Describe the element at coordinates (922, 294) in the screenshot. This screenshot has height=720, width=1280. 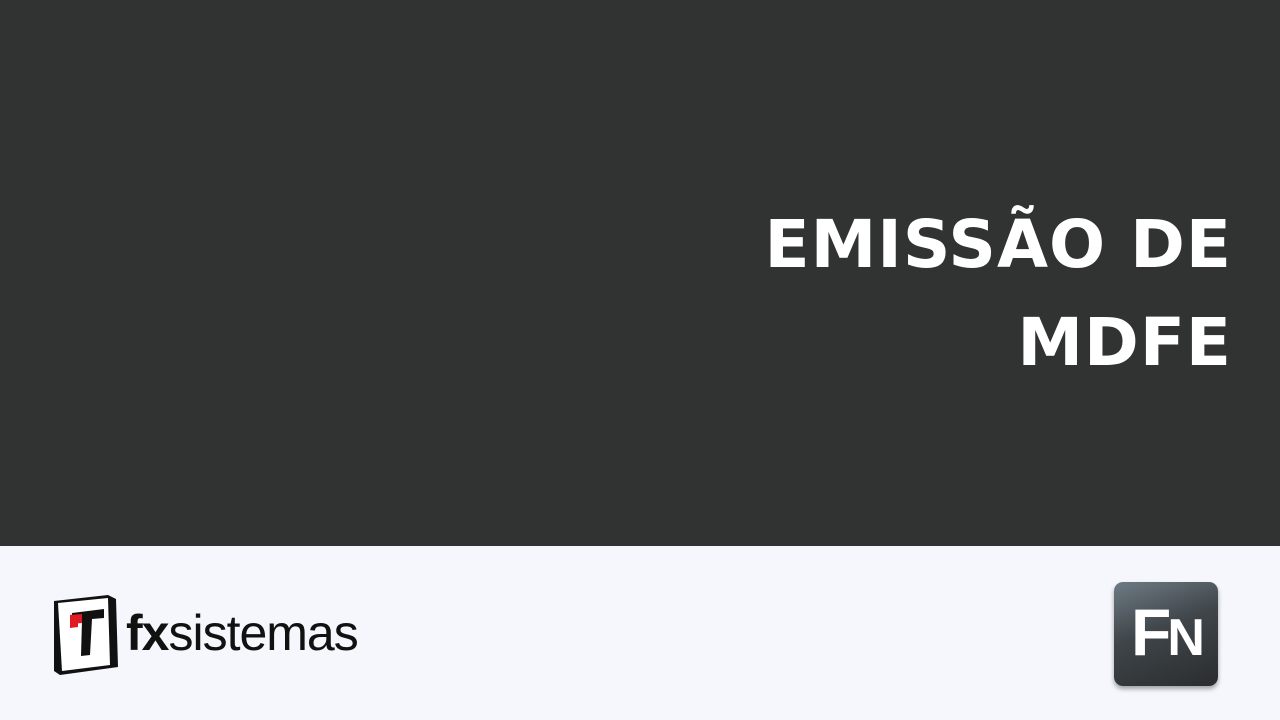
I see `page-title: EMISSÃO DE MDFE` at that location.